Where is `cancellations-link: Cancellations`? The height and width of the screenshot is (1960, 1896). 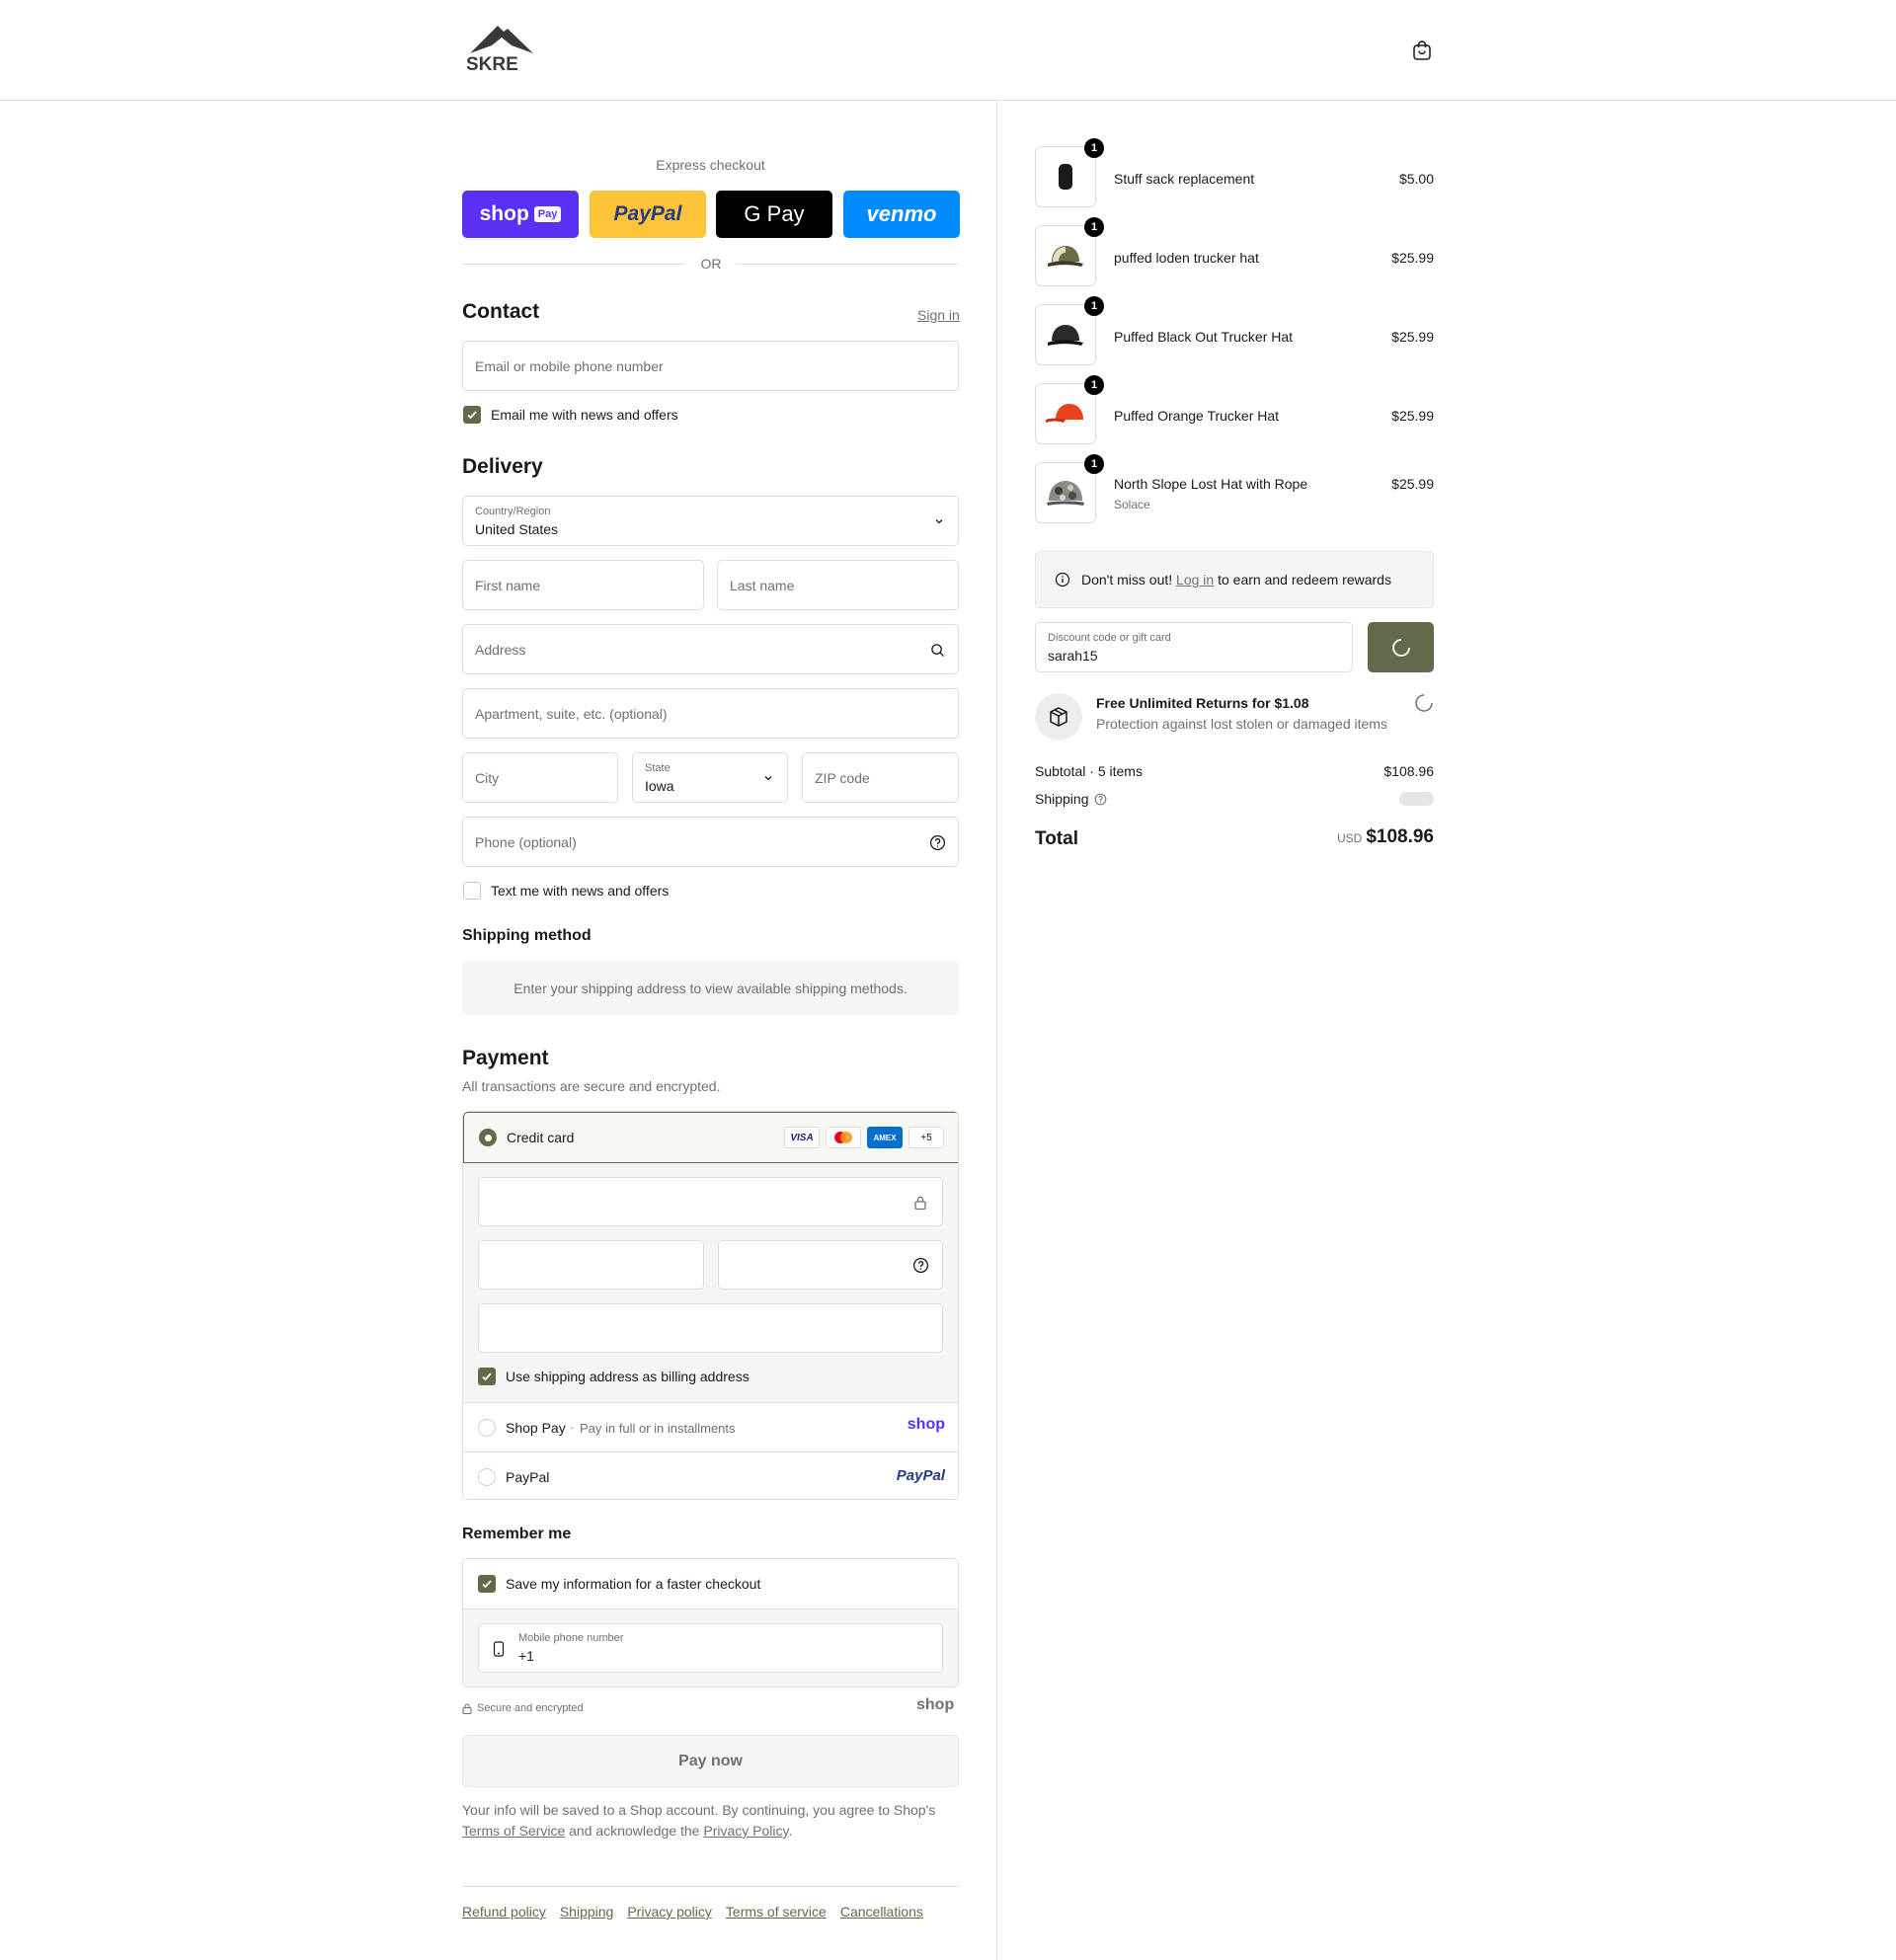 cancellations-link: Cancellations is located at coordinates (882, 1912).